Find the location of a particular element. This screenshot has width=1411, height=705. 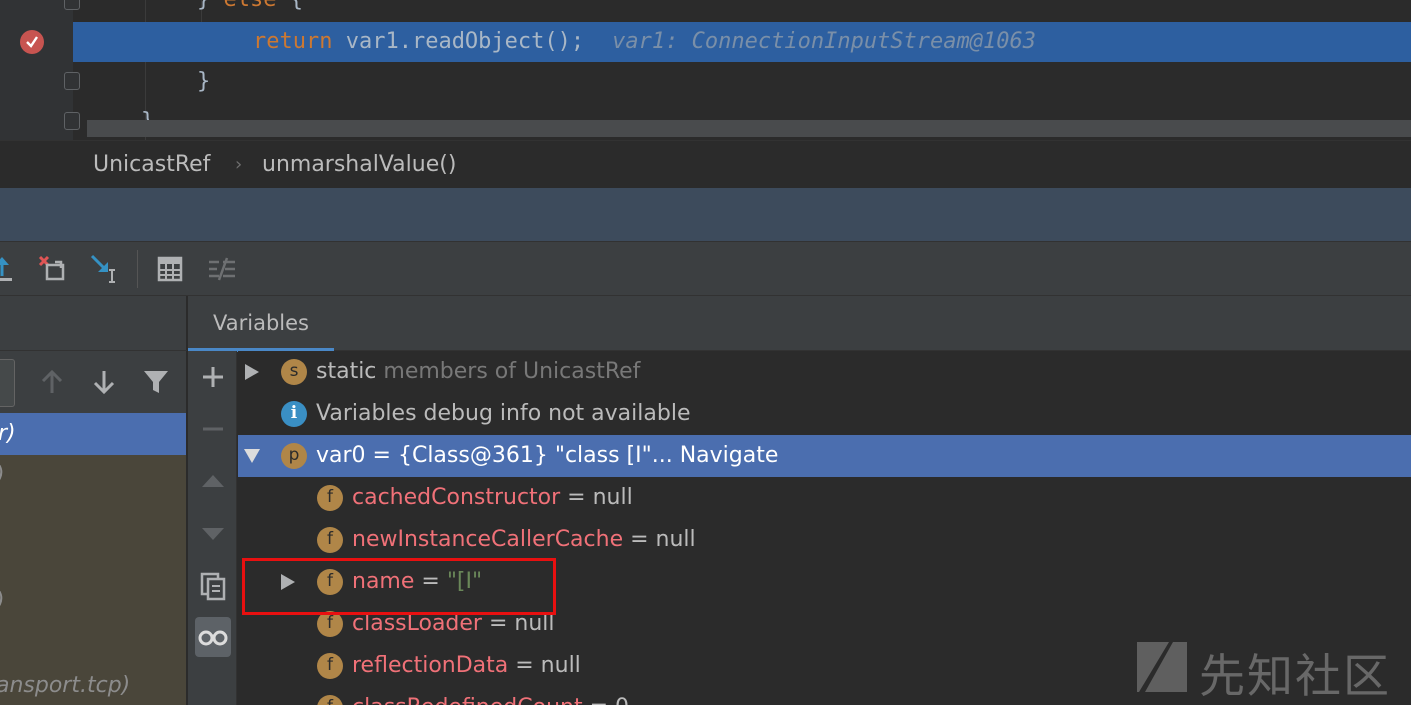

frames-tab-bar is located at coordinates (93, 323).